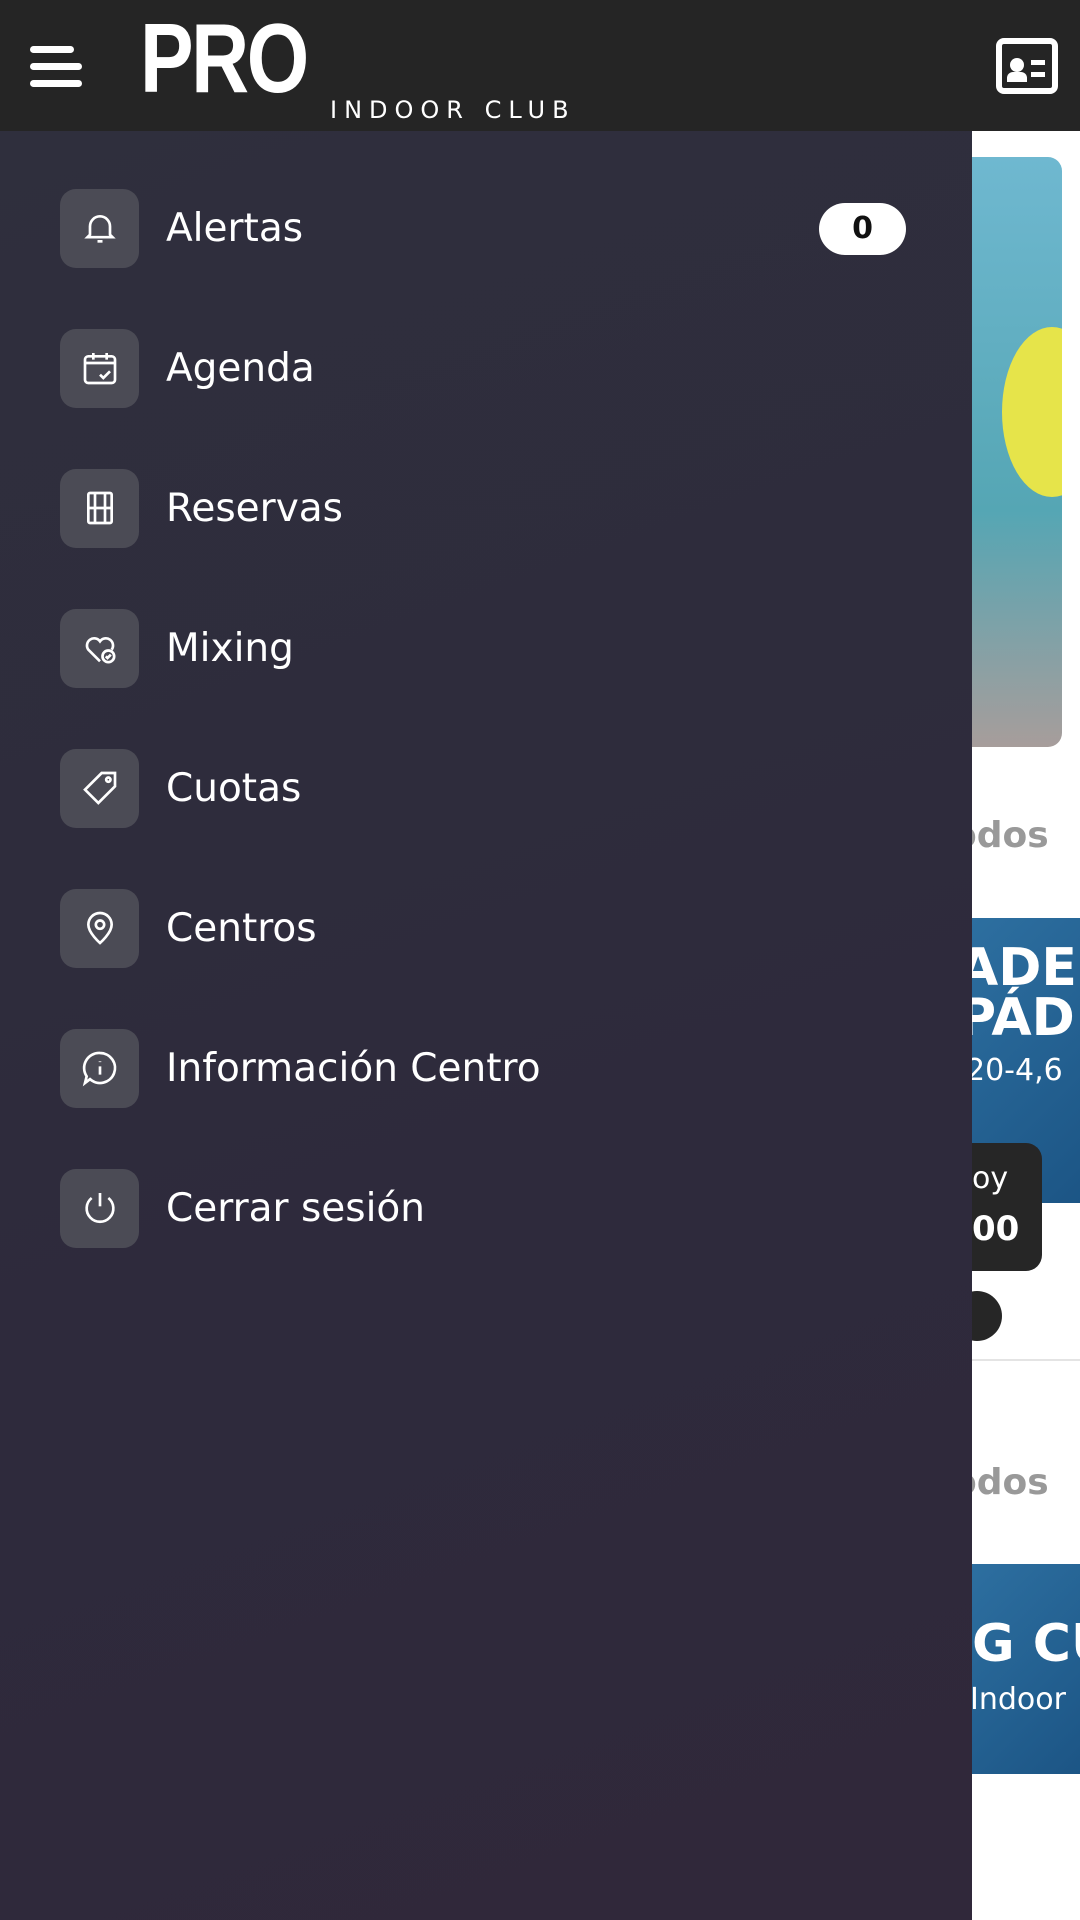  I want to click on menu-item-centros: Centros, so click(500, 928).